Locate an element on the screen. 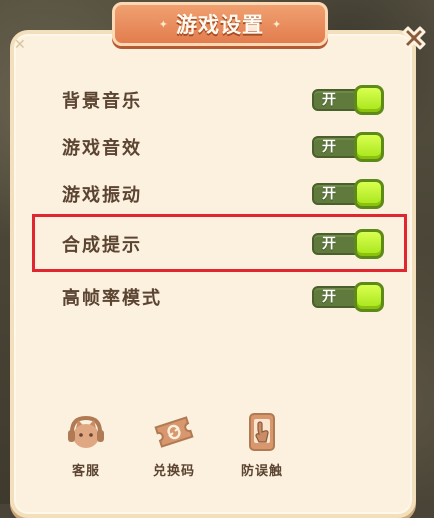 The image size is (434, 518). setting-row-high-framerate: 高帧率模式 开 is located at coordinates (224, 297).